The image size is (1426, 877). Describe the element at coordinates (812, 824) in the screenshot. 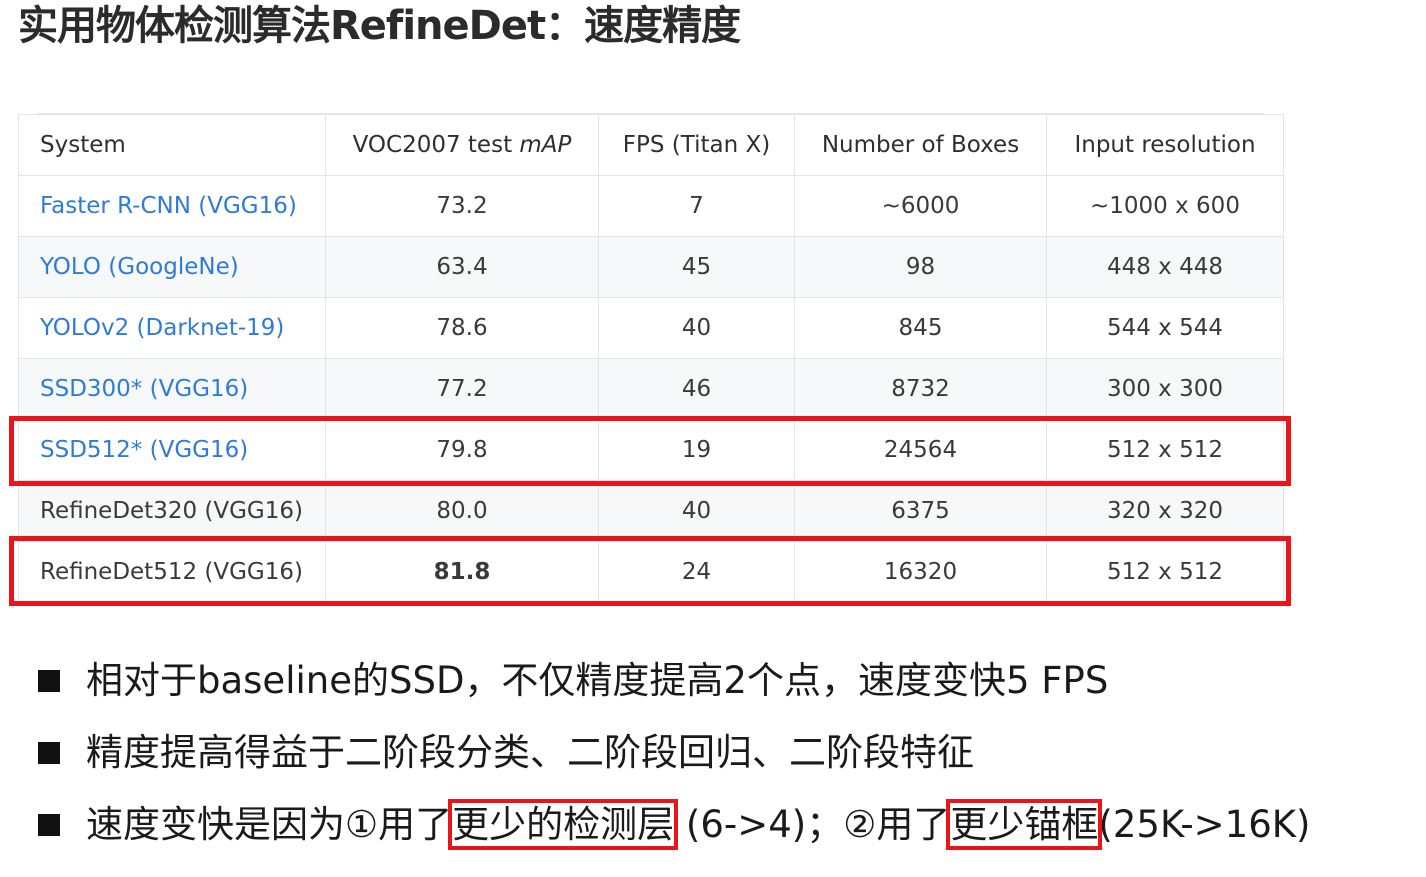

I see `bullet-text-part: (6->4)；②用了` at that location.